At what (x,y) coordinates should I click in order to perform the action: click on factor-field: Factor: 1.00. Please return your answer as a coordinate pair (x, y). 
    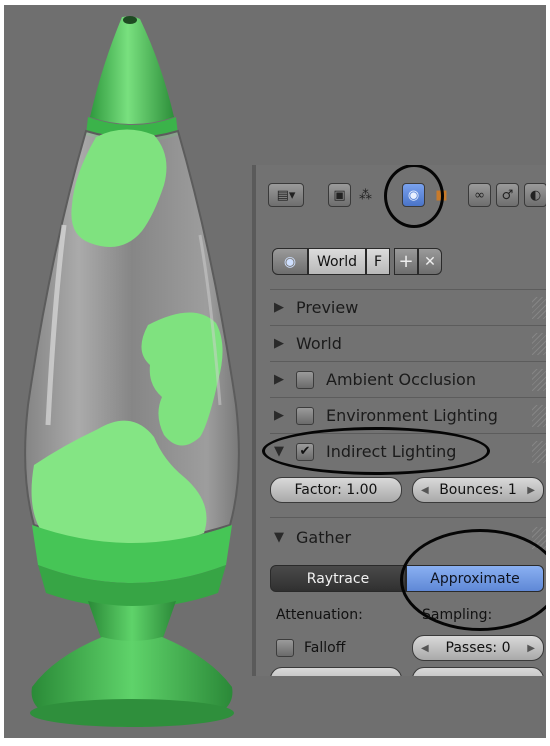
    Looking at the image, I should click on (336, 490).